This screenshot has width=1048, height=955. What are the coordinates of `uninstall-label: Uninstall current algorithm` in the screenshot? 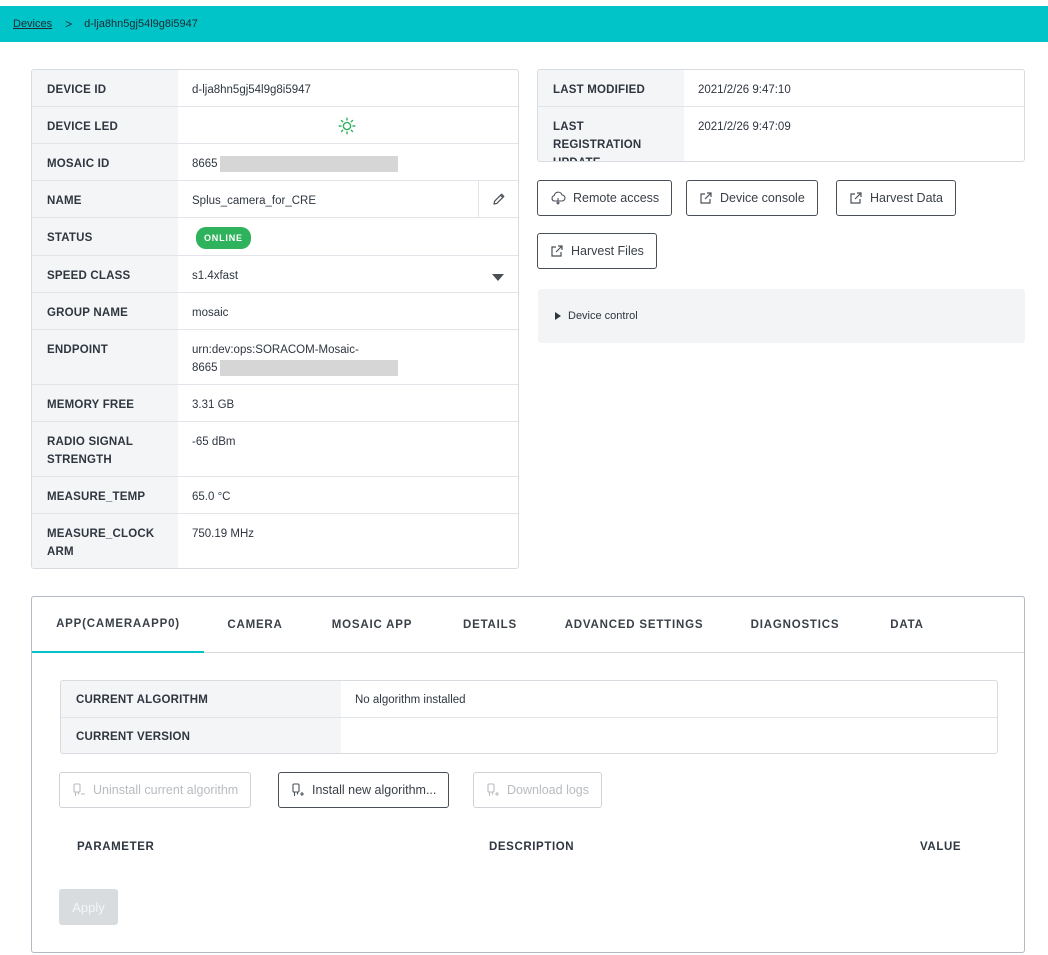 It's located at (166, 790).